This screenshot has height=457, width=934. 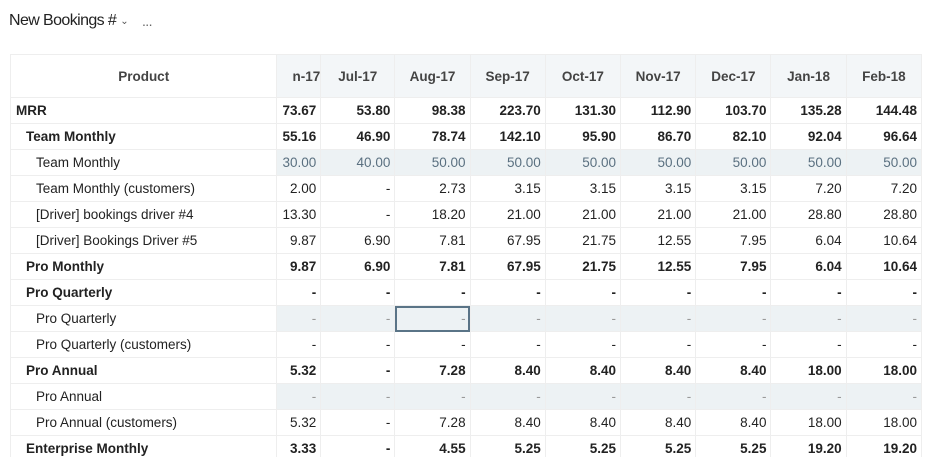 What do you see at coordinates (144, 241) in the screenshot?
I see `row-label: [Driver] Bookings Driver #5` at bounding box center [144, 241].